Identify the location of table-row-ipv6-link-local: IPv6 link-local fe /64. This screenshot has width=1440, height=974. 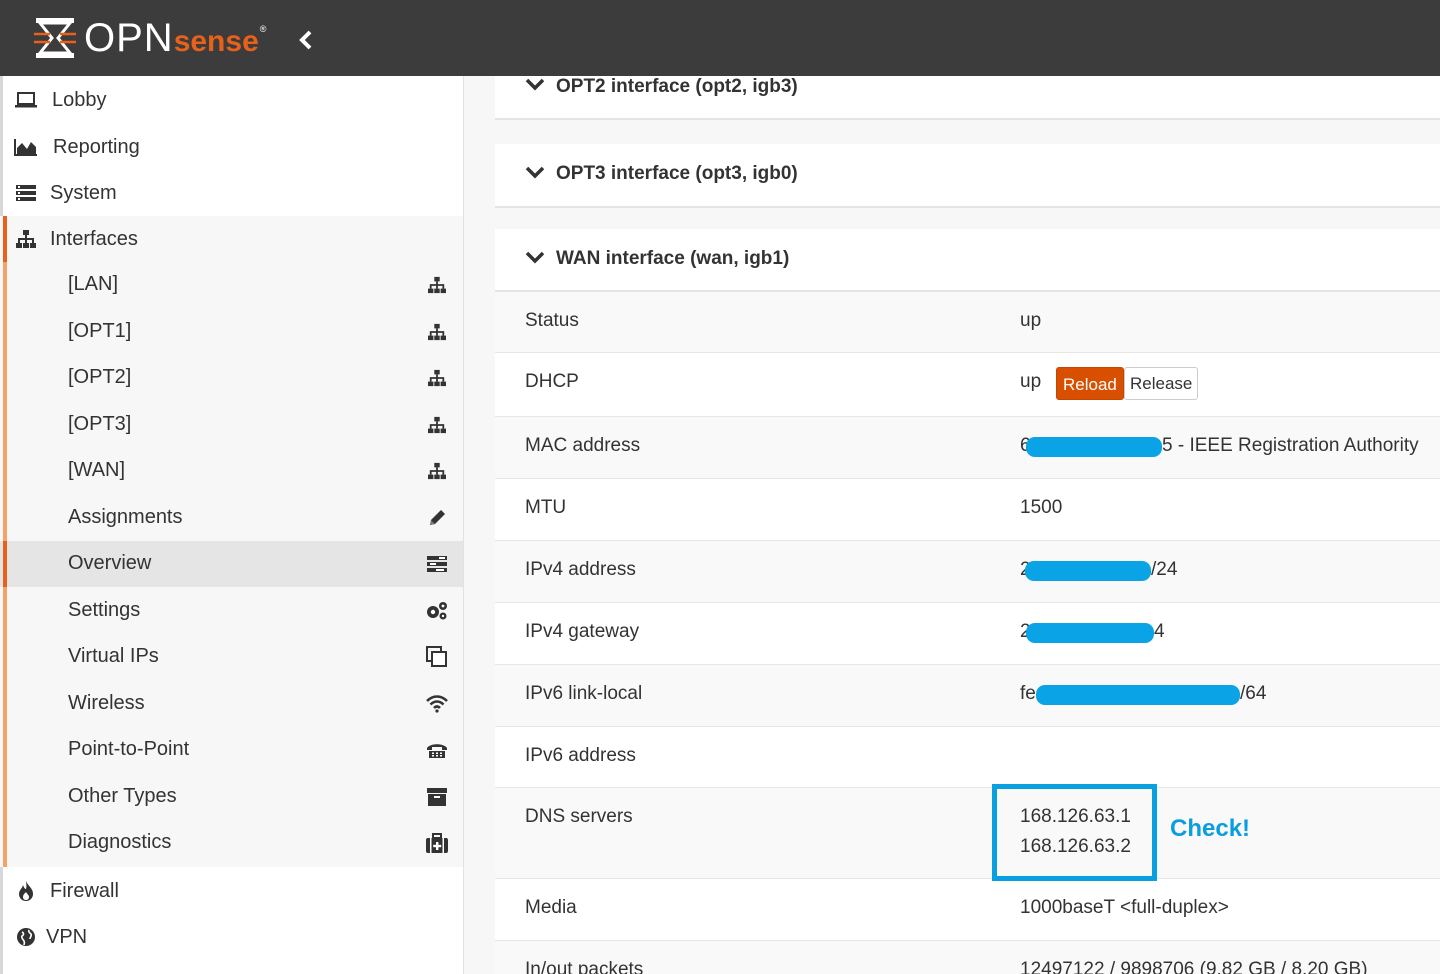
(967, 695).